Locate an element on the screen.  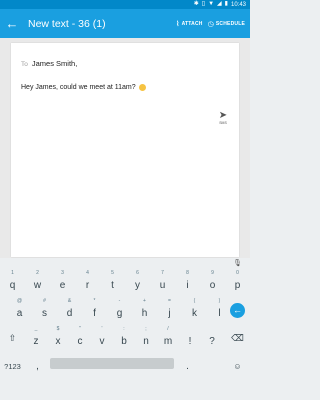
key-hint: 8 is located at coordinates (187, 273).